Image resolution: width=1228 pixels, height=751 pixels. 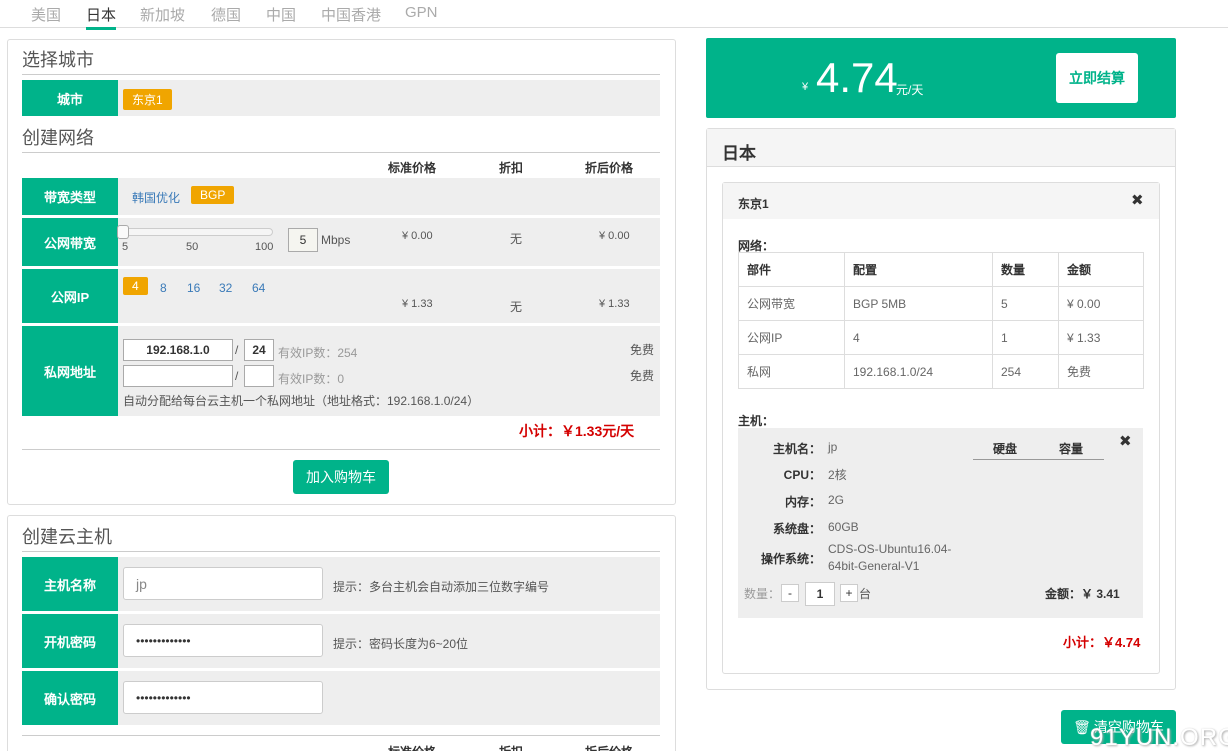 What do you see at coordinates (511, 168) in the screenshot?
I see `col-discount: 折扣` at bounding box center [511, 168].